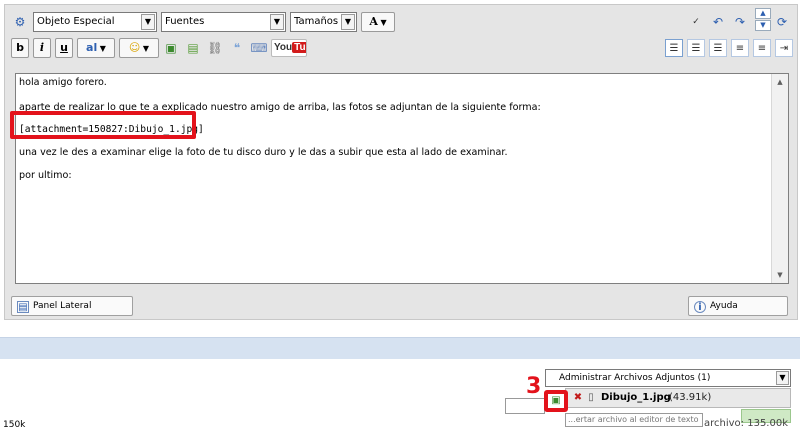  I want to click on attachment-file-size: (43.91k), so click(690, 397).